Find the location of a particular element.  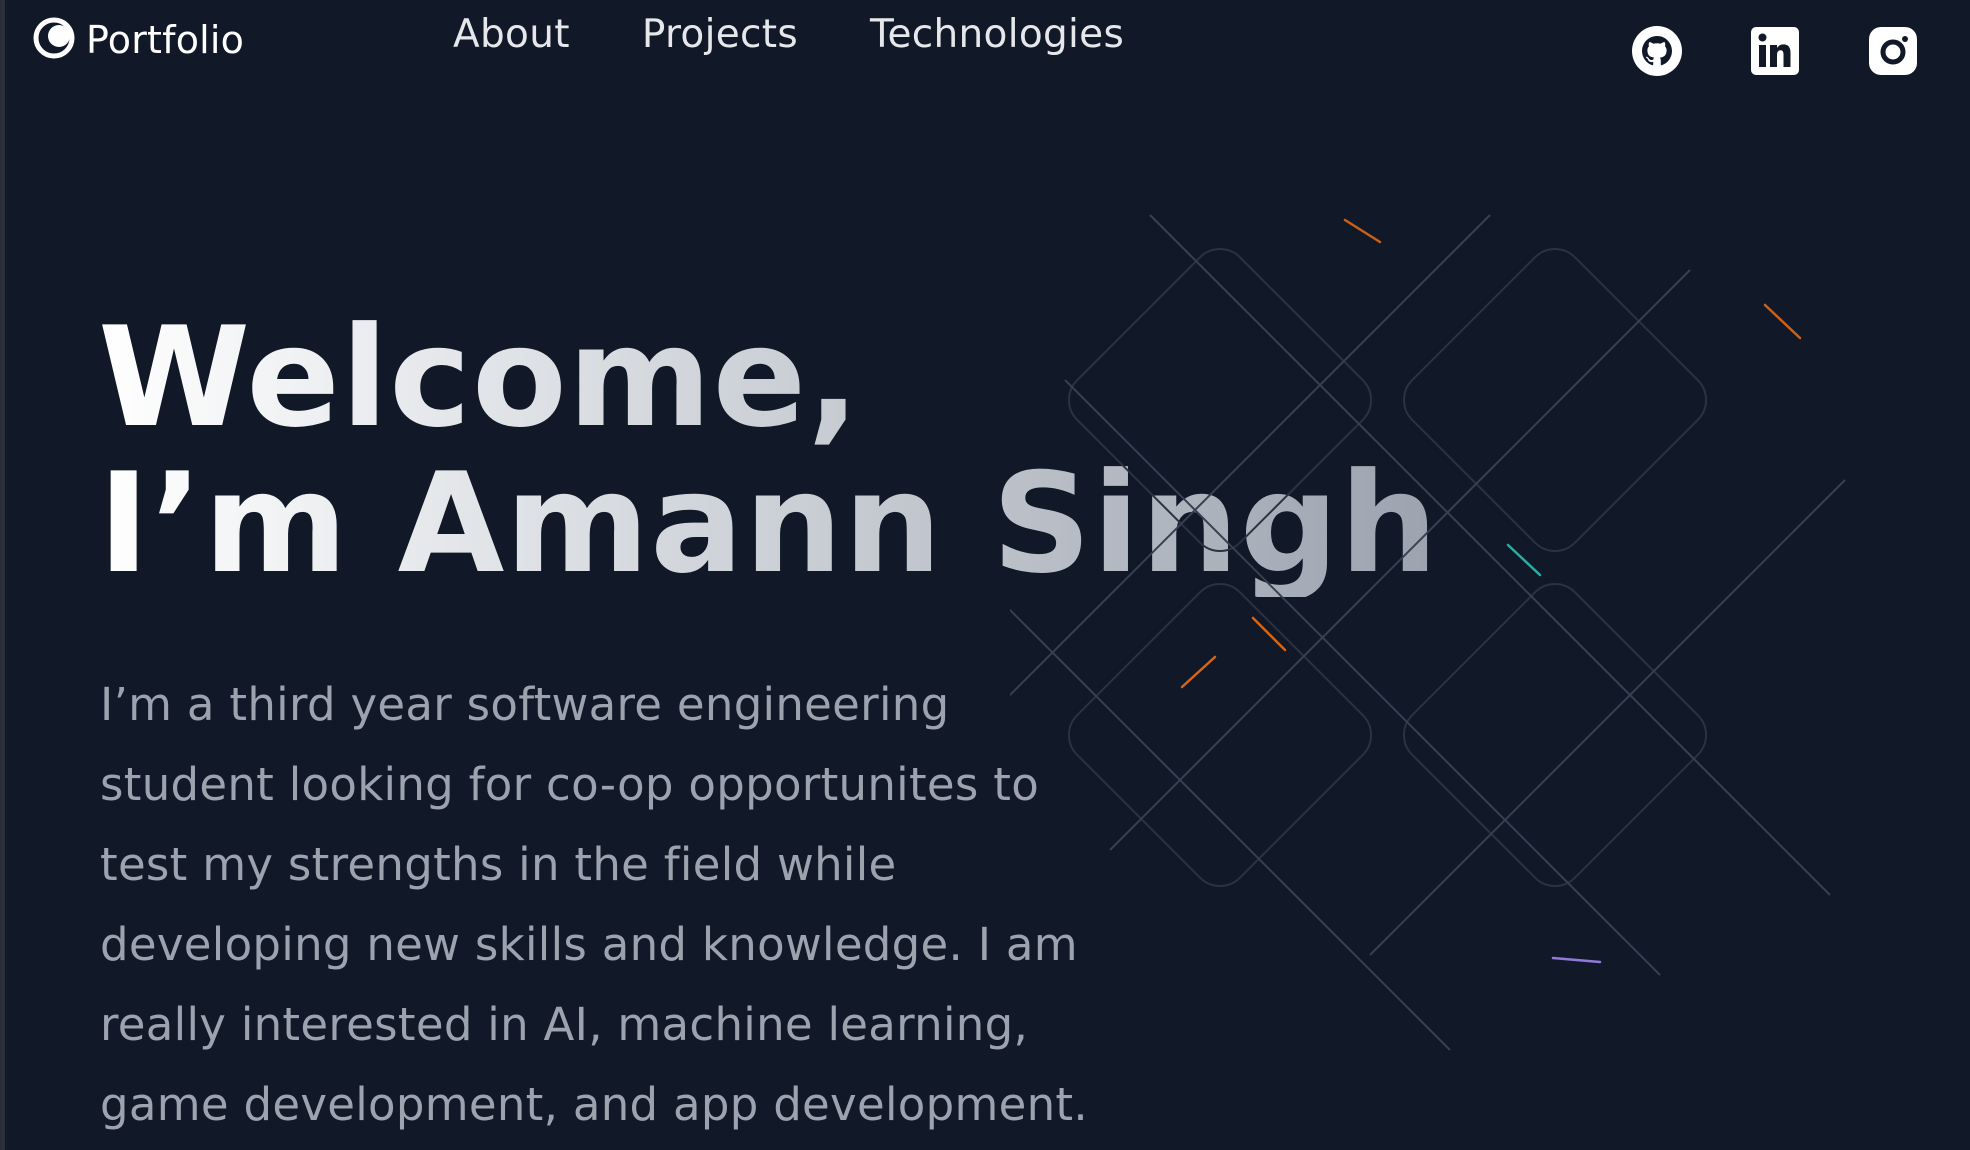

instagram-link is located at coordinates (1893, 53).